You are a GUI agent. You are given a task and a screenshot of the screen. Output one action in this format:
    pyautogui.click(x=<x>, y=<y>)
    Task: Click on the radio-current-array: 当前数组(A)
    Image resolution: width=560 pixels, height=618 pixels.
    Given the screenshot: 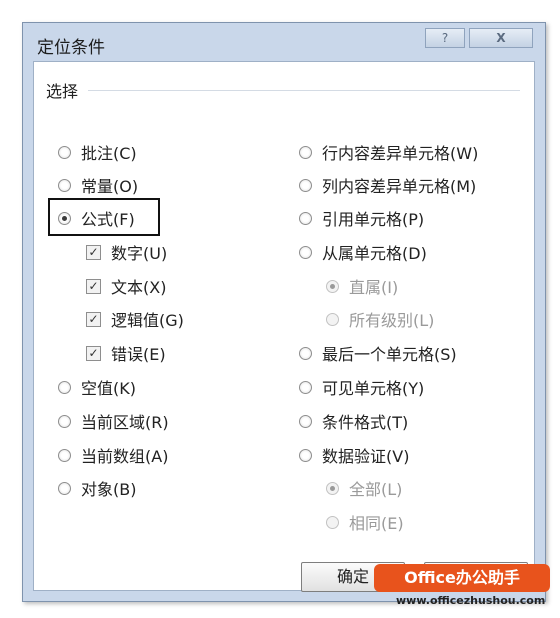 What is the action you would take?
    pyautogui.click(x=113, y=455)
    